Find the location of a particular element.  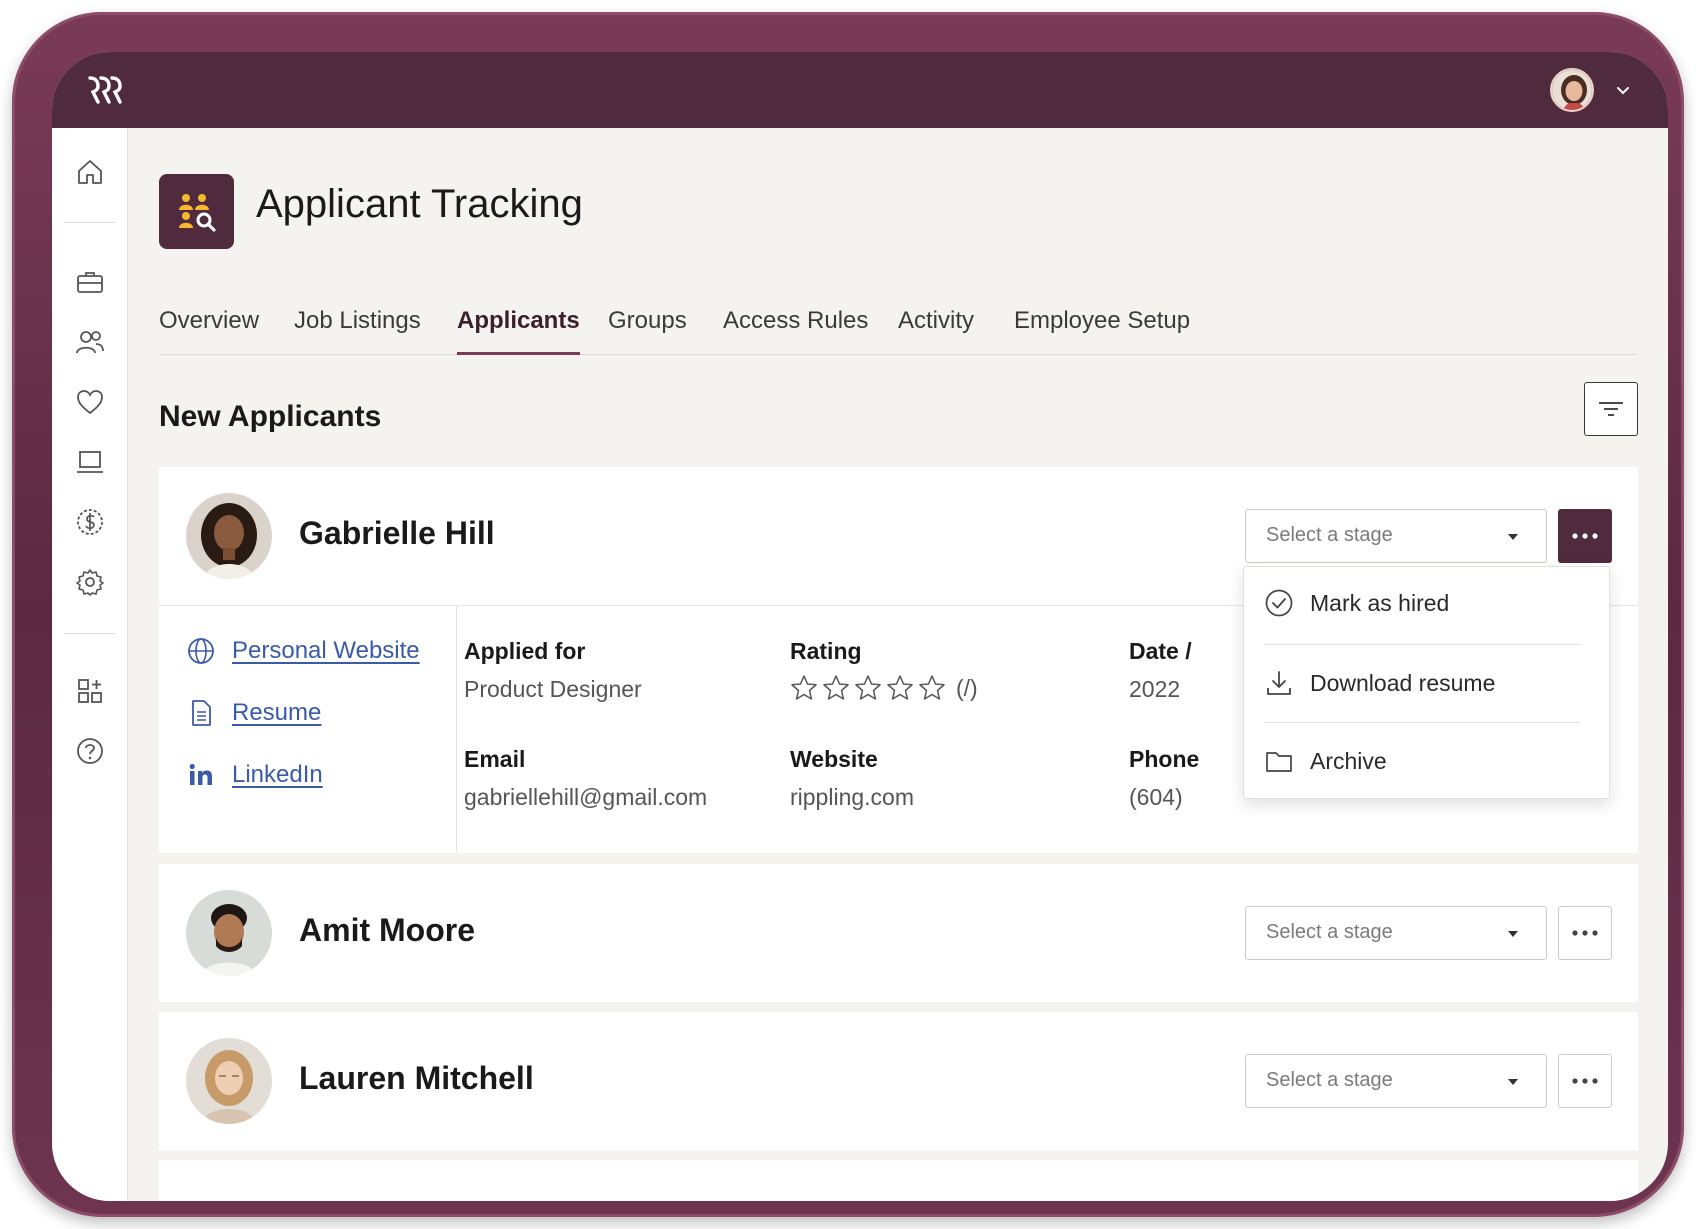

menu-item-label: Archive is located at coordinates (1348, 760).